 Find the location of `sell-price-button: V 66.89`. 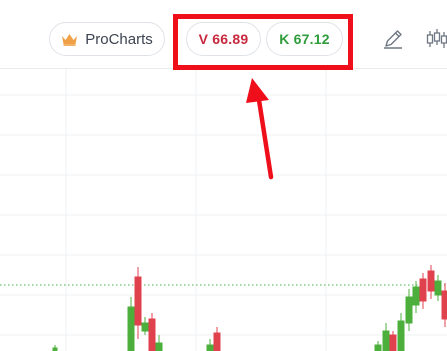

sell-price-button: V 66.89 is located at coordinates (223, 39).